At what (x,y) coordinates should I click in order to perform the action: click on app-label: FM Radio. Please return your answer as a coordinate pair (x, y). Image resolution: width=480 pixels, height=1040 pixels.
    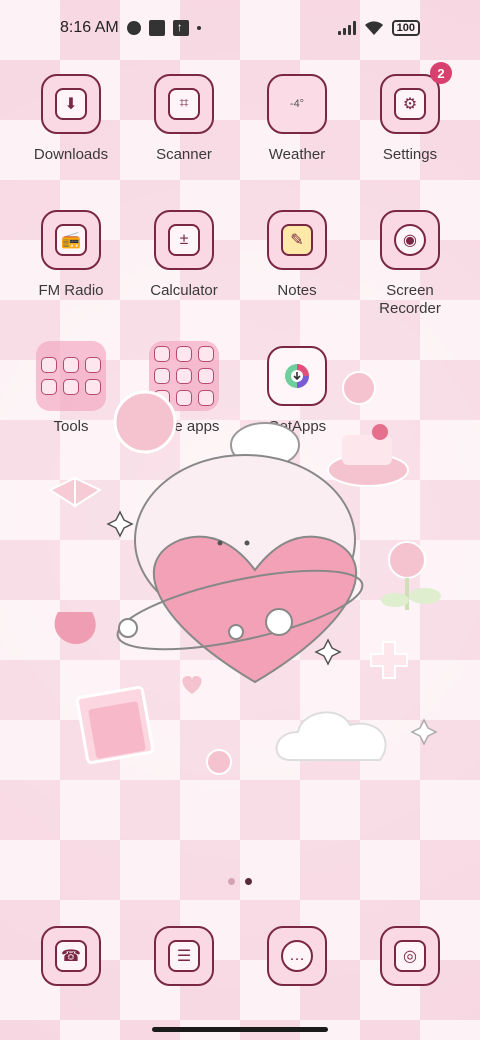
    Looking at the image, I should click on (71, 290).